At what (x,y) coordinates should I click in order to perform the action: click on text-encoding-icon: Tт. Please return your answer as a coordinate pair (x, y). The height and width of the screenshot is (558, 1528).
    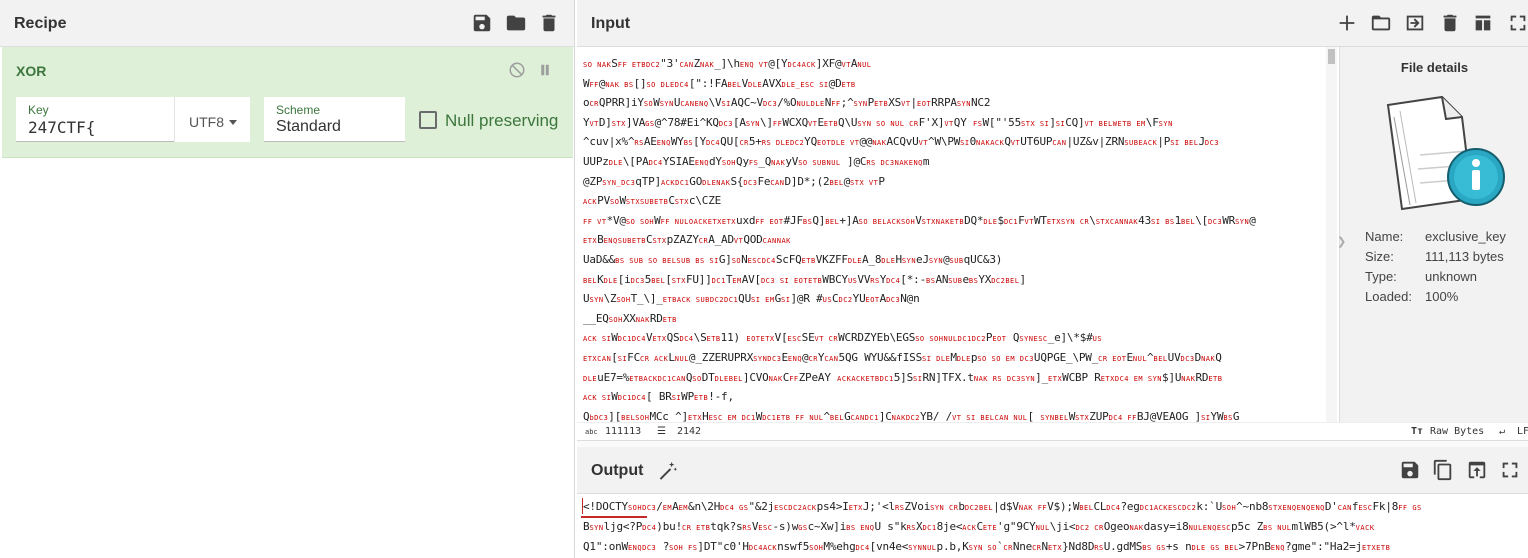
    Looking at the image, I should click on (1417, 431).